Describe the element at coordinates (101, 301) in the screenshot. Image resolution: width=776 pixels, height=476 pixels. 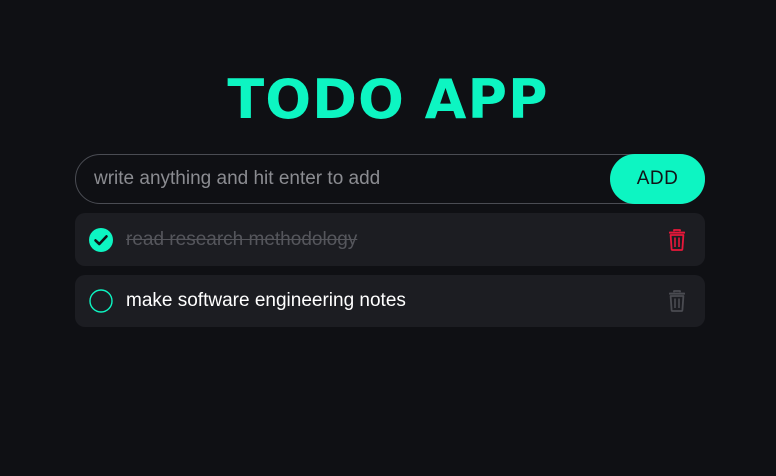
I see `circle-outline-icon` at that location.